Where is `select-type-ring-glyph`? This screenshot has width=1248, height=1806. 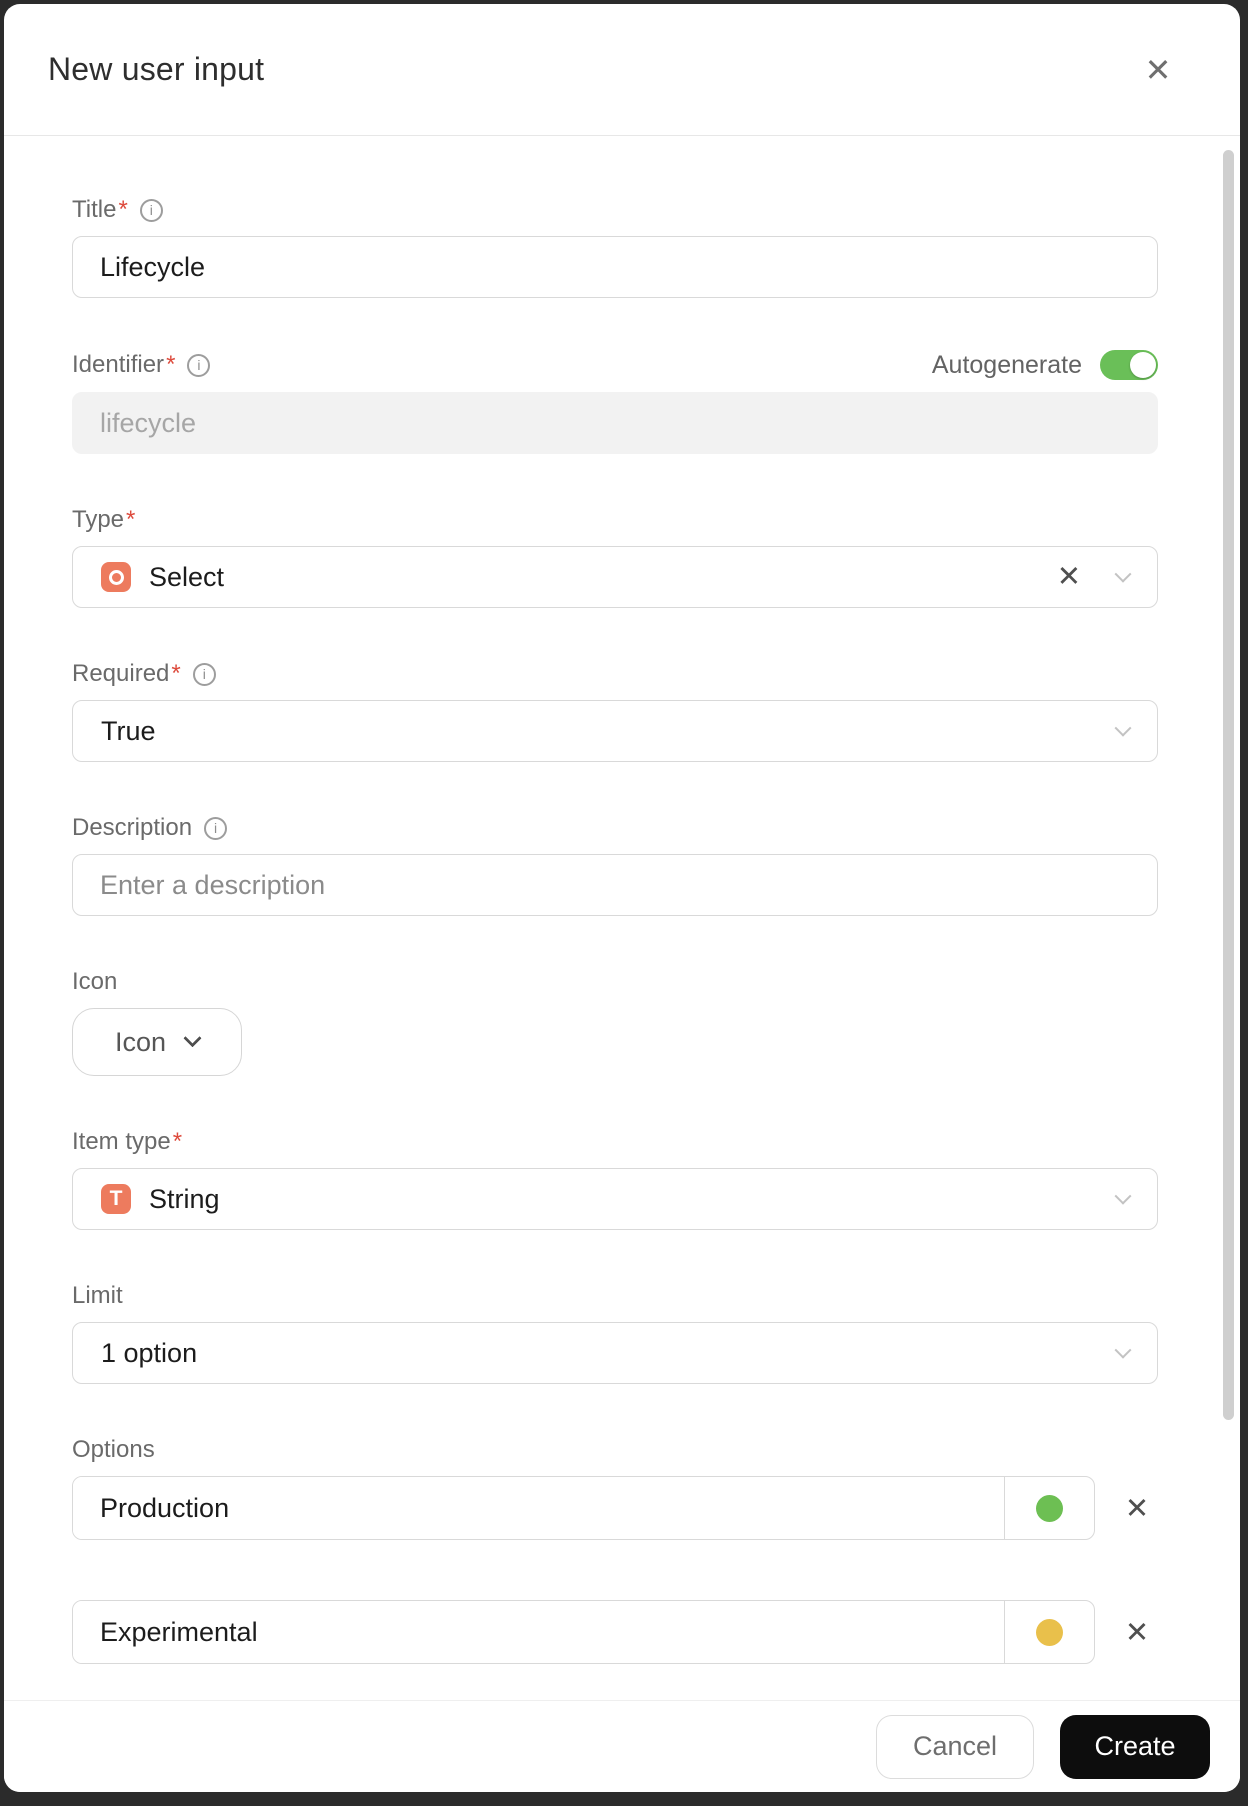
select-type-ring-glyph is located at coordinates (116, 577).